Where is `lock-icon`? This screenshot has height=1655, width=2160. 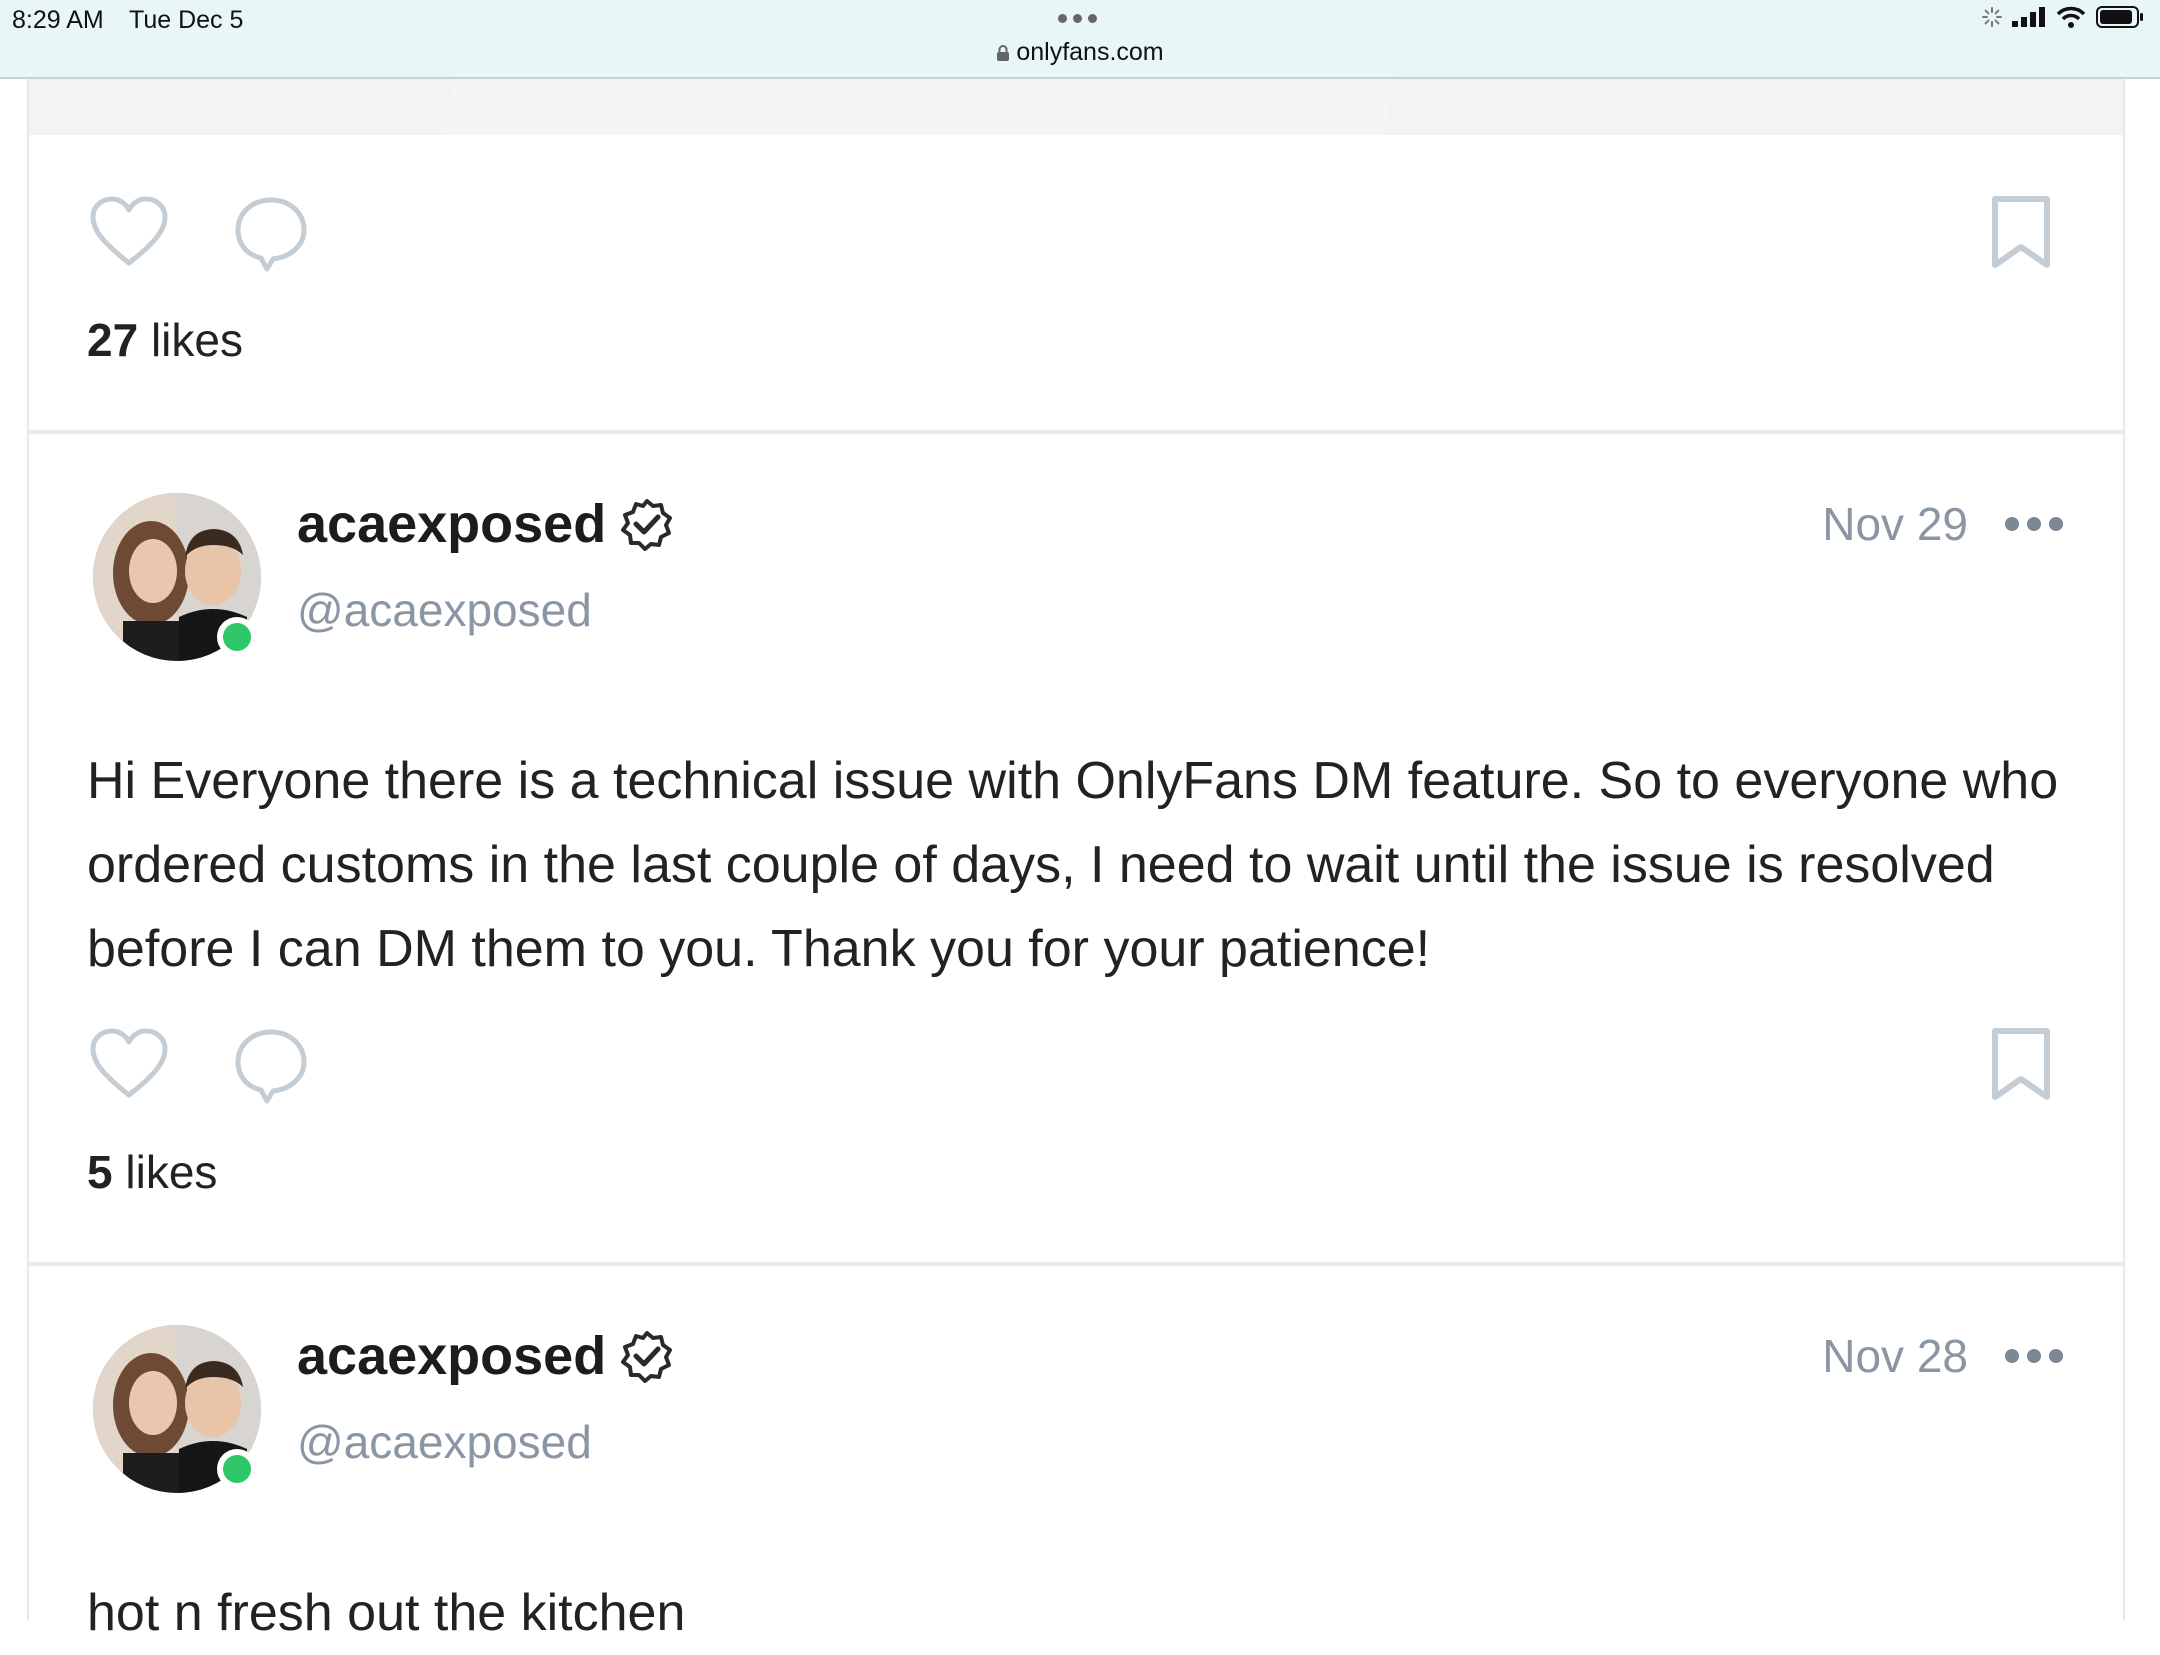 lock-icon is located at coordinates (1003, 54).